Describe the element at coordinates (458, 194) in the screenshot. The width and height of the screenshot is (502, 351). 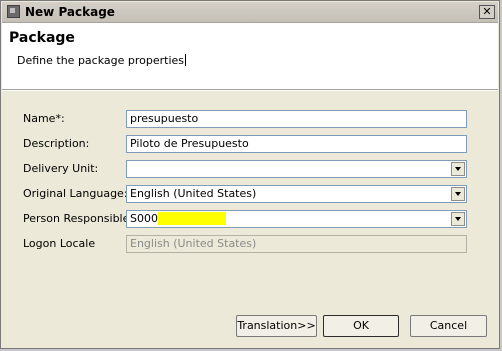
I see `original-language-dropdown-icon` at that location.